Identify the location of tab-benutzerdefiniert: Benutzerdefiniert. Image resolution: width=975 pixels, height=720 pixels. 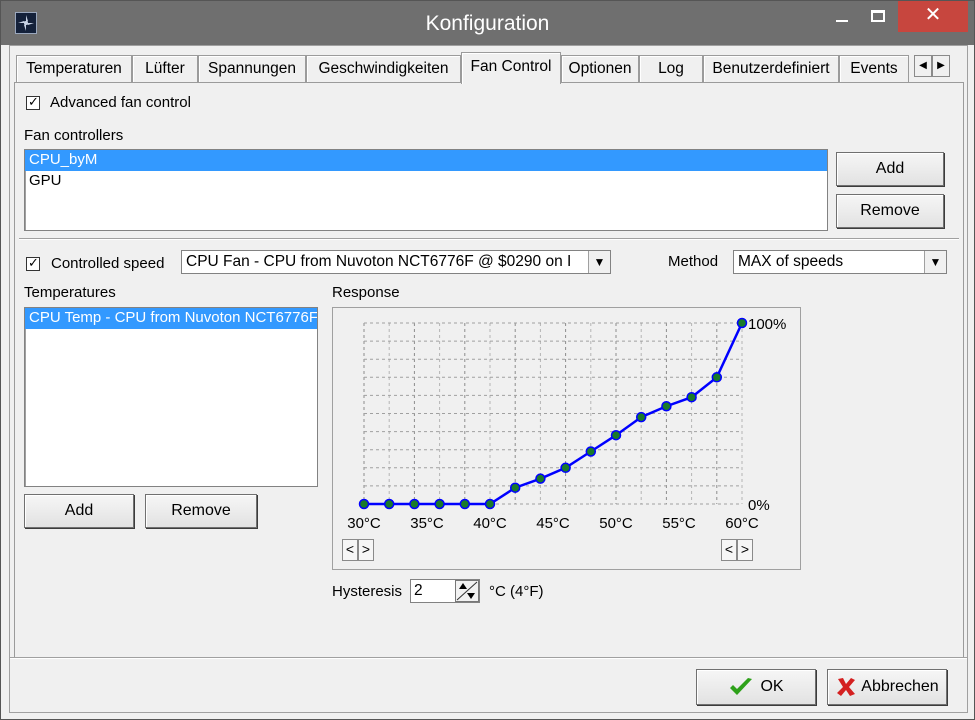
(771, 68).